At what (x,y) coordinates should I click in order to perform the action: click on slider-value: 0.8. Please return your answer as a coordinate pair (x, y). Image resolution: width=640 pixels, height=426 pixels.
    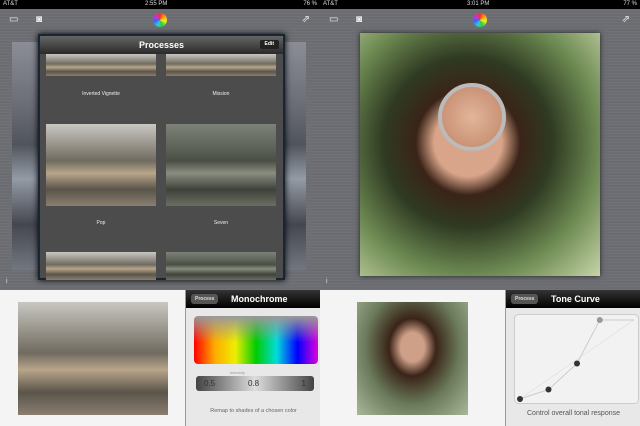
    Looking at the image, I should click on (254, 383).